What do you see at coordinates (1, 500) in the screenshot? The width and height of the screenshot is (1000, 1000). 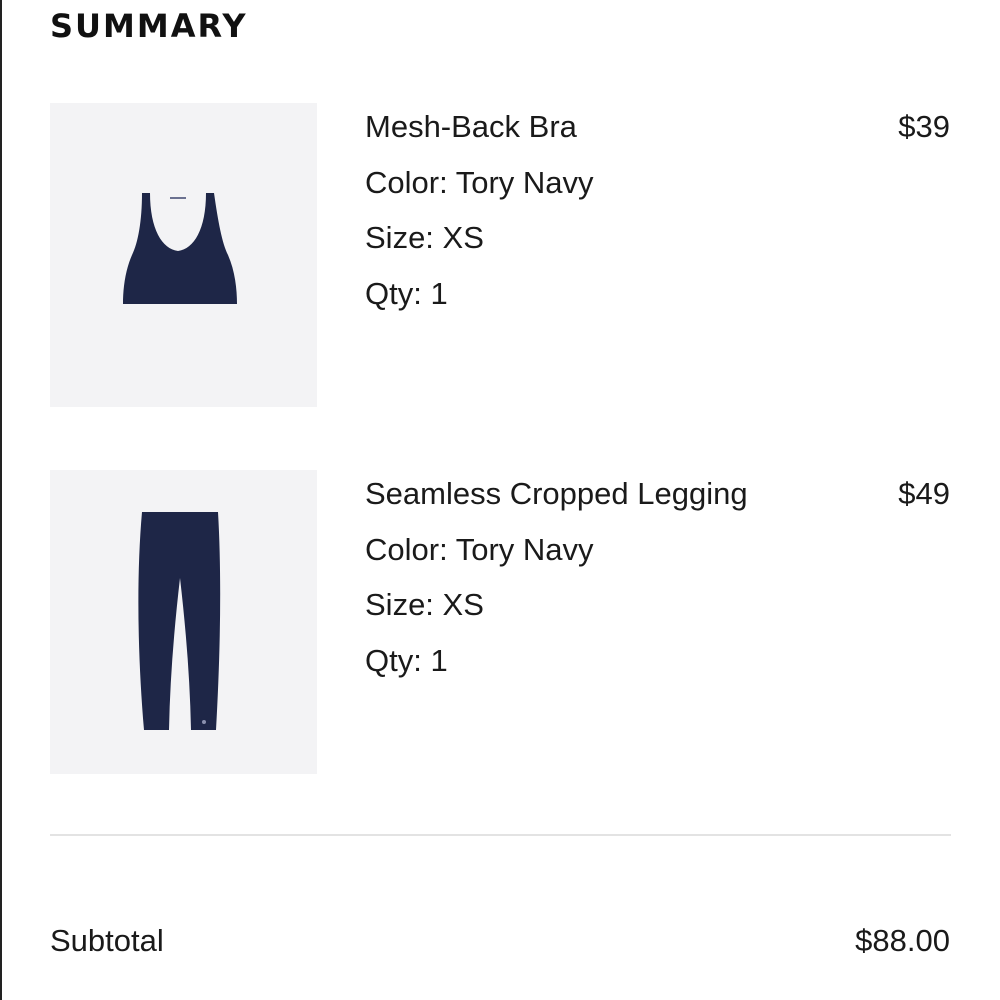 I see `left-edge-rule` at bounding box center [1, 500].